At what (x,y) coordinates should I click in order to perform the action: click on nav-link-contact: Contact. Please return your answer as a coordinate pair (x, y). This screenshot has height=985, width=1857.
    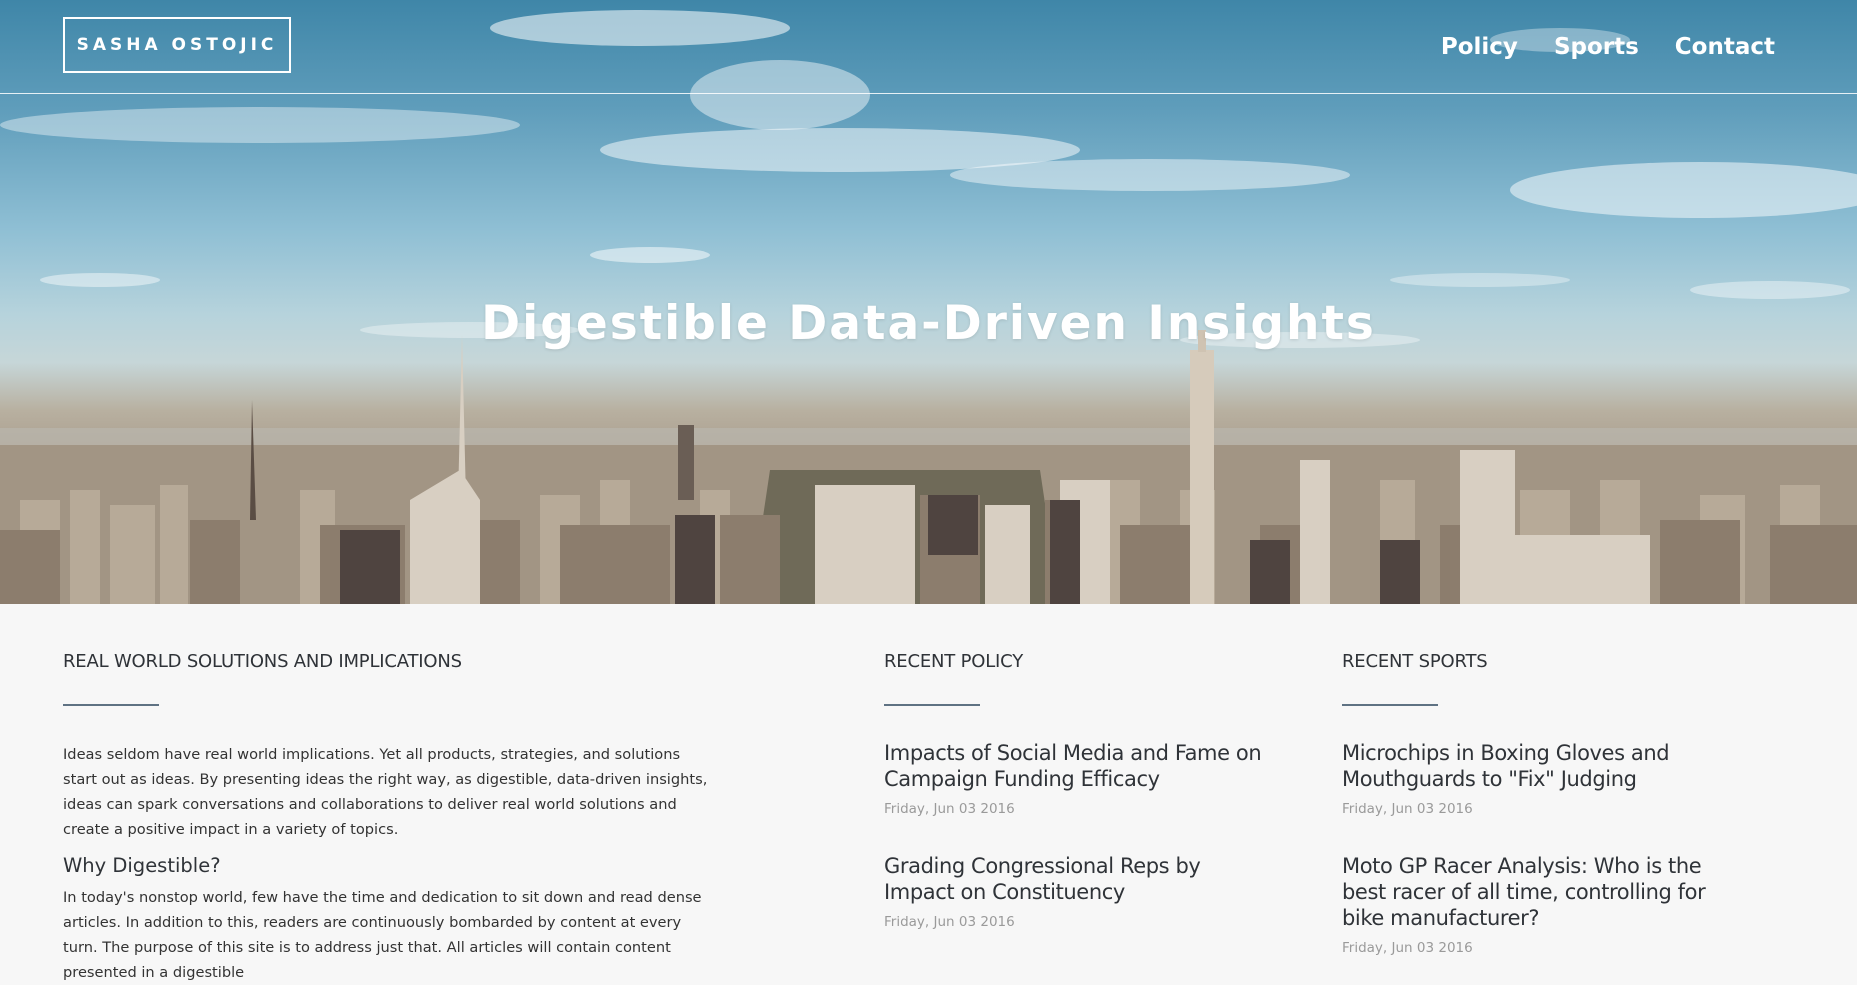
    Looking at the image, I should click on (1725, 47).